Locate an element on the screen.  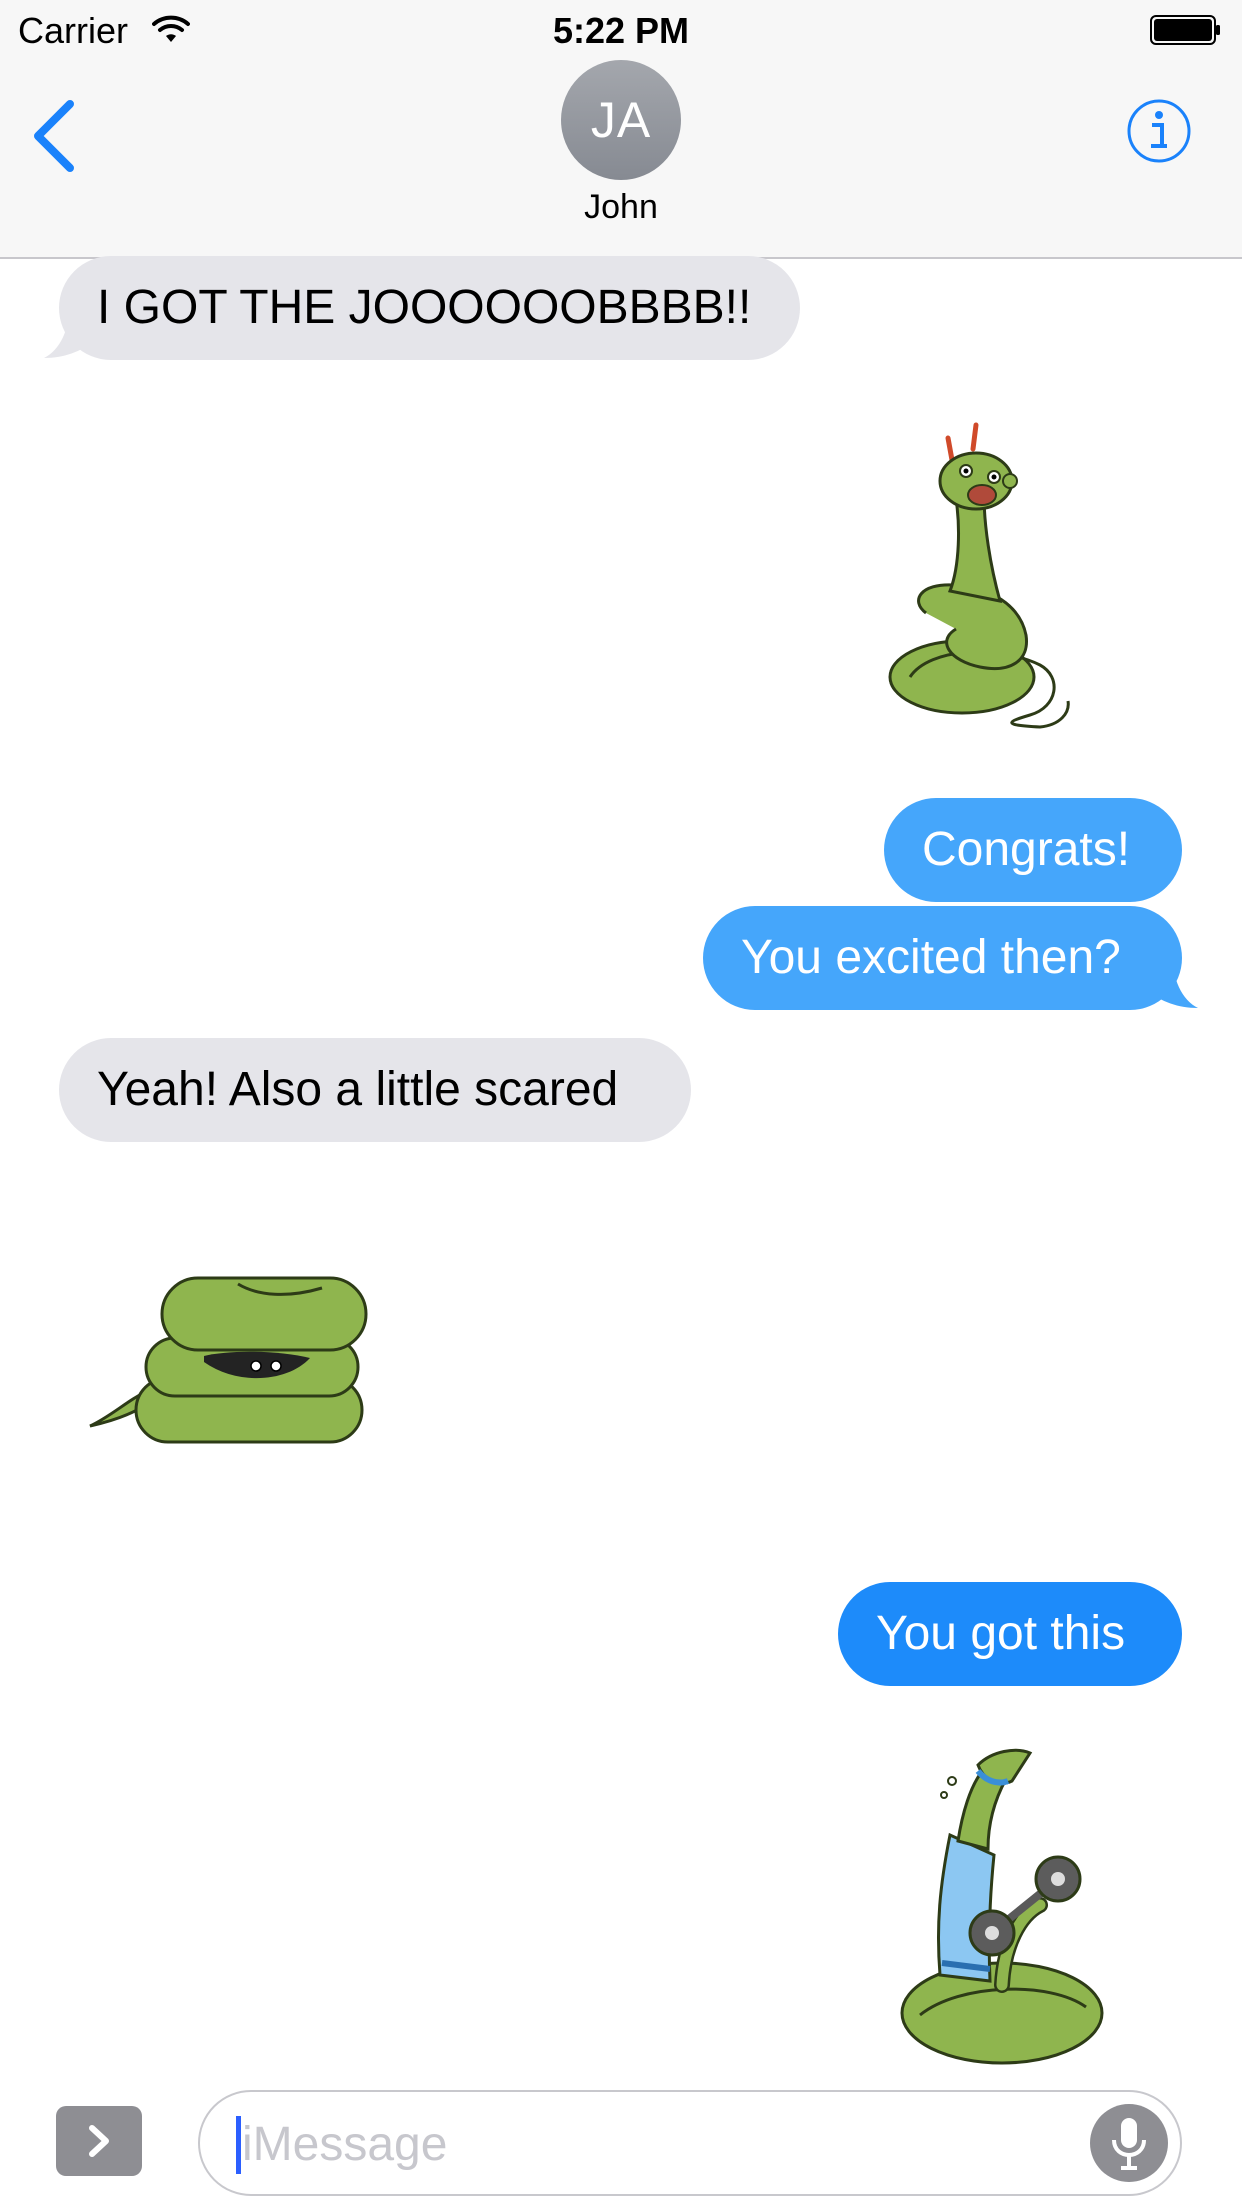
message-bubble-sent: You excited then? is located at coordinates (942, 958).